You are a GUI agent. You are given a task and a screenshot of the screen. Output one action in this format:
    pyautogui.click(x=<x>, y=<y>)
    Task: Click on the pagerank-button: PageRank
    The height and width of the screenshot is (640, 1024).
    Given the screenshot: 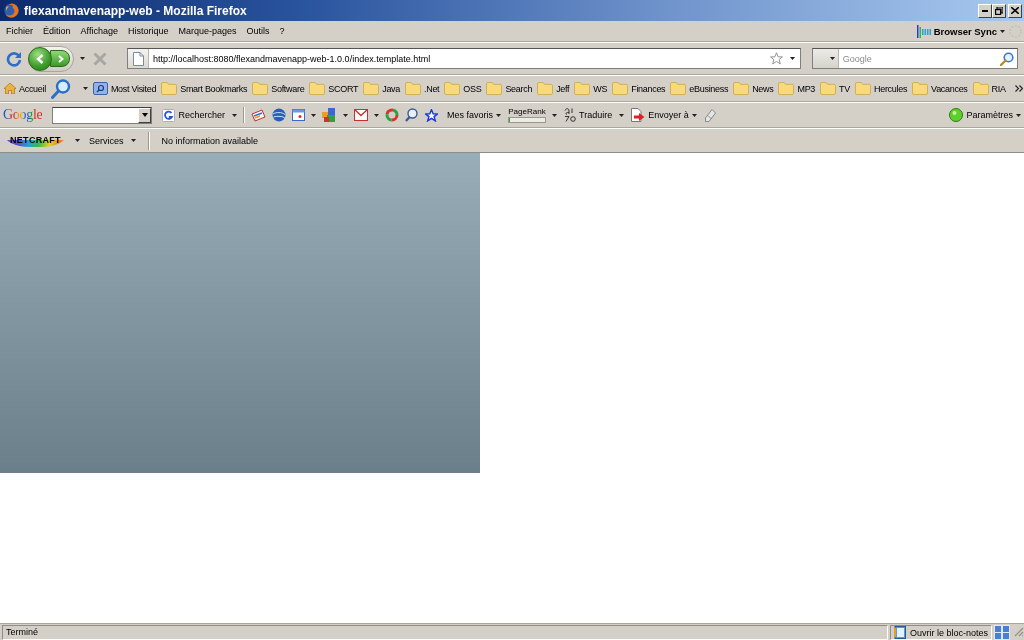 What is the action you would take?
    pyautogui.click(x=526, y=115)
    